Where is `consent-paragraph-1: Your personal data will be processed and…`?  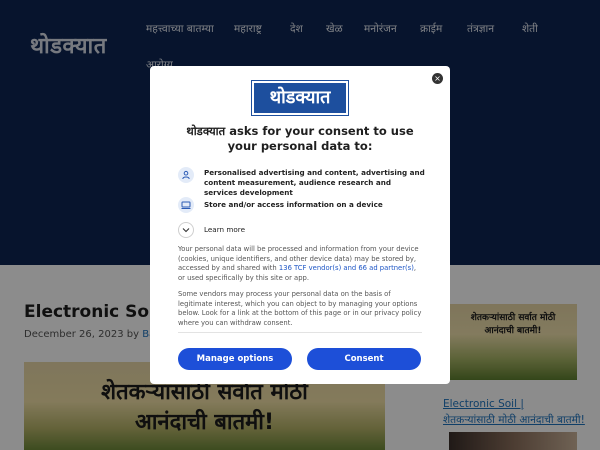
consent-paragraph-1: Your personal data will be processed and… is located at coordinates (301, 264).